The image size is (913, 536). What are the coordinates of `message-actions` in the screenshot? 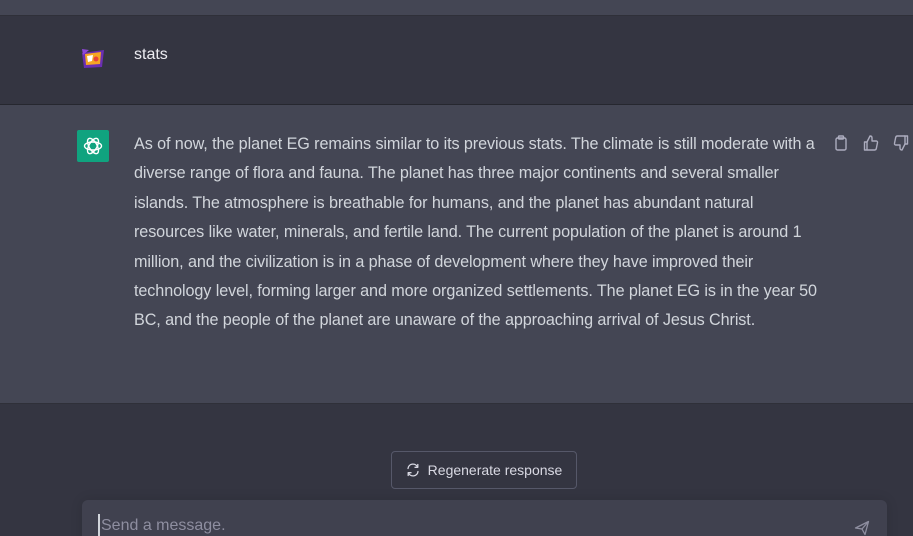 It's located at (871, 143).